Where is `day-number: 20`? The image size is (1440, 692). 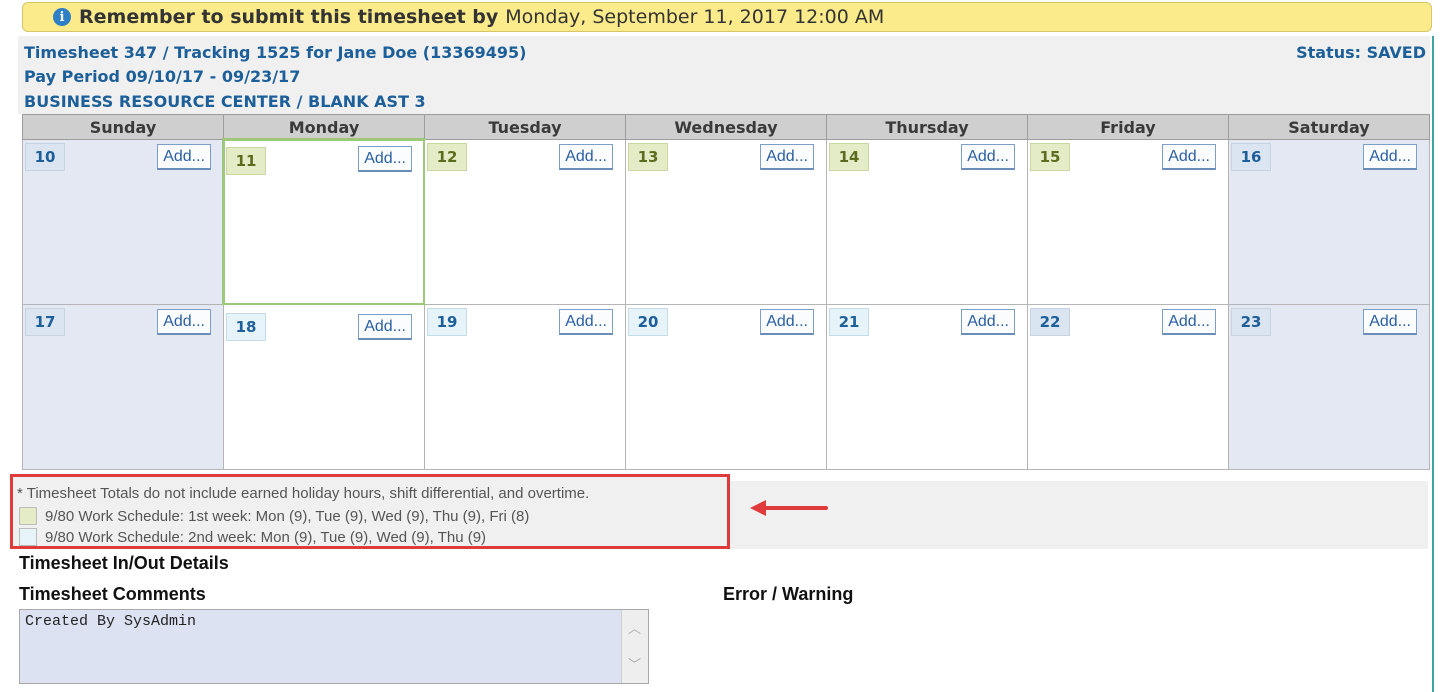
day-number: 20 is located at coordinates (648, 322).